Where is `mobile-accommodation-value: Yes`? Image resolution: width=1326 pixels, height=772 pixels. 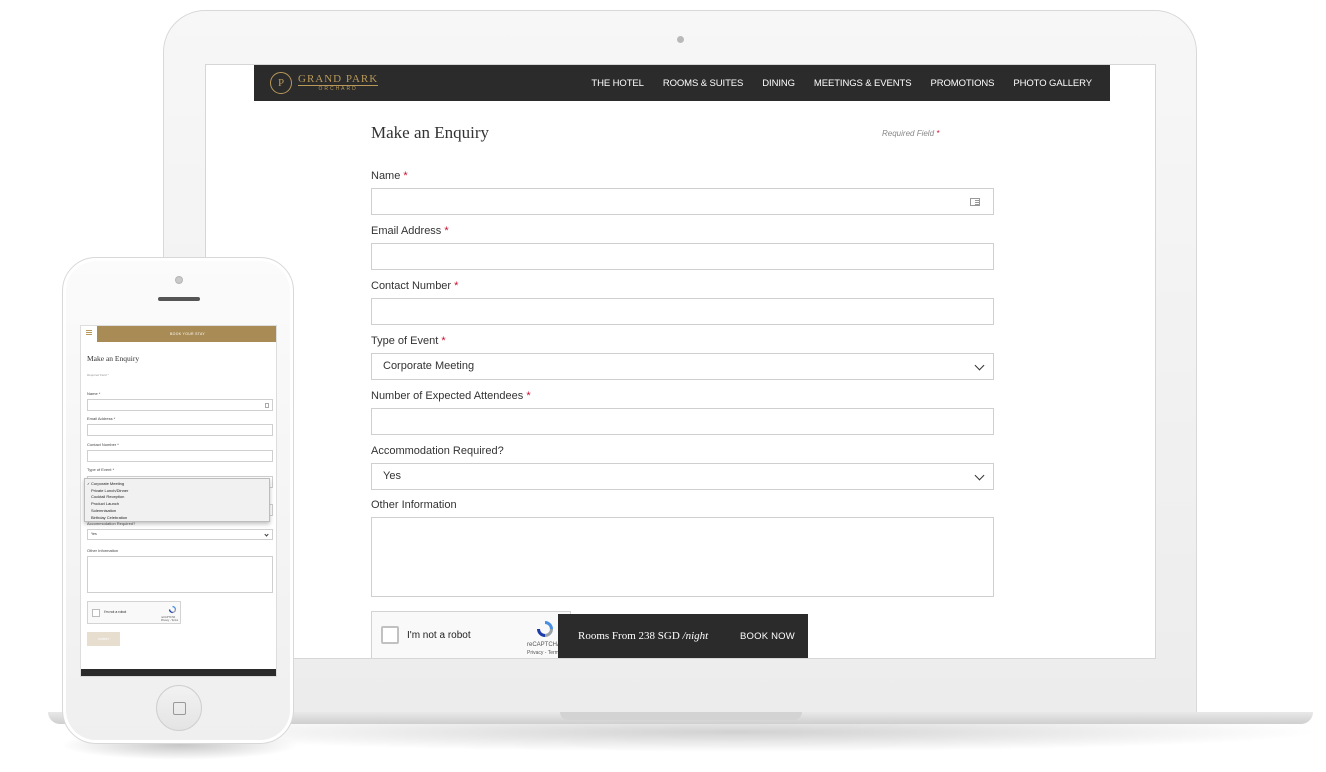
mobile-accommodation-value: Yes is located at coordinates (94, 534).